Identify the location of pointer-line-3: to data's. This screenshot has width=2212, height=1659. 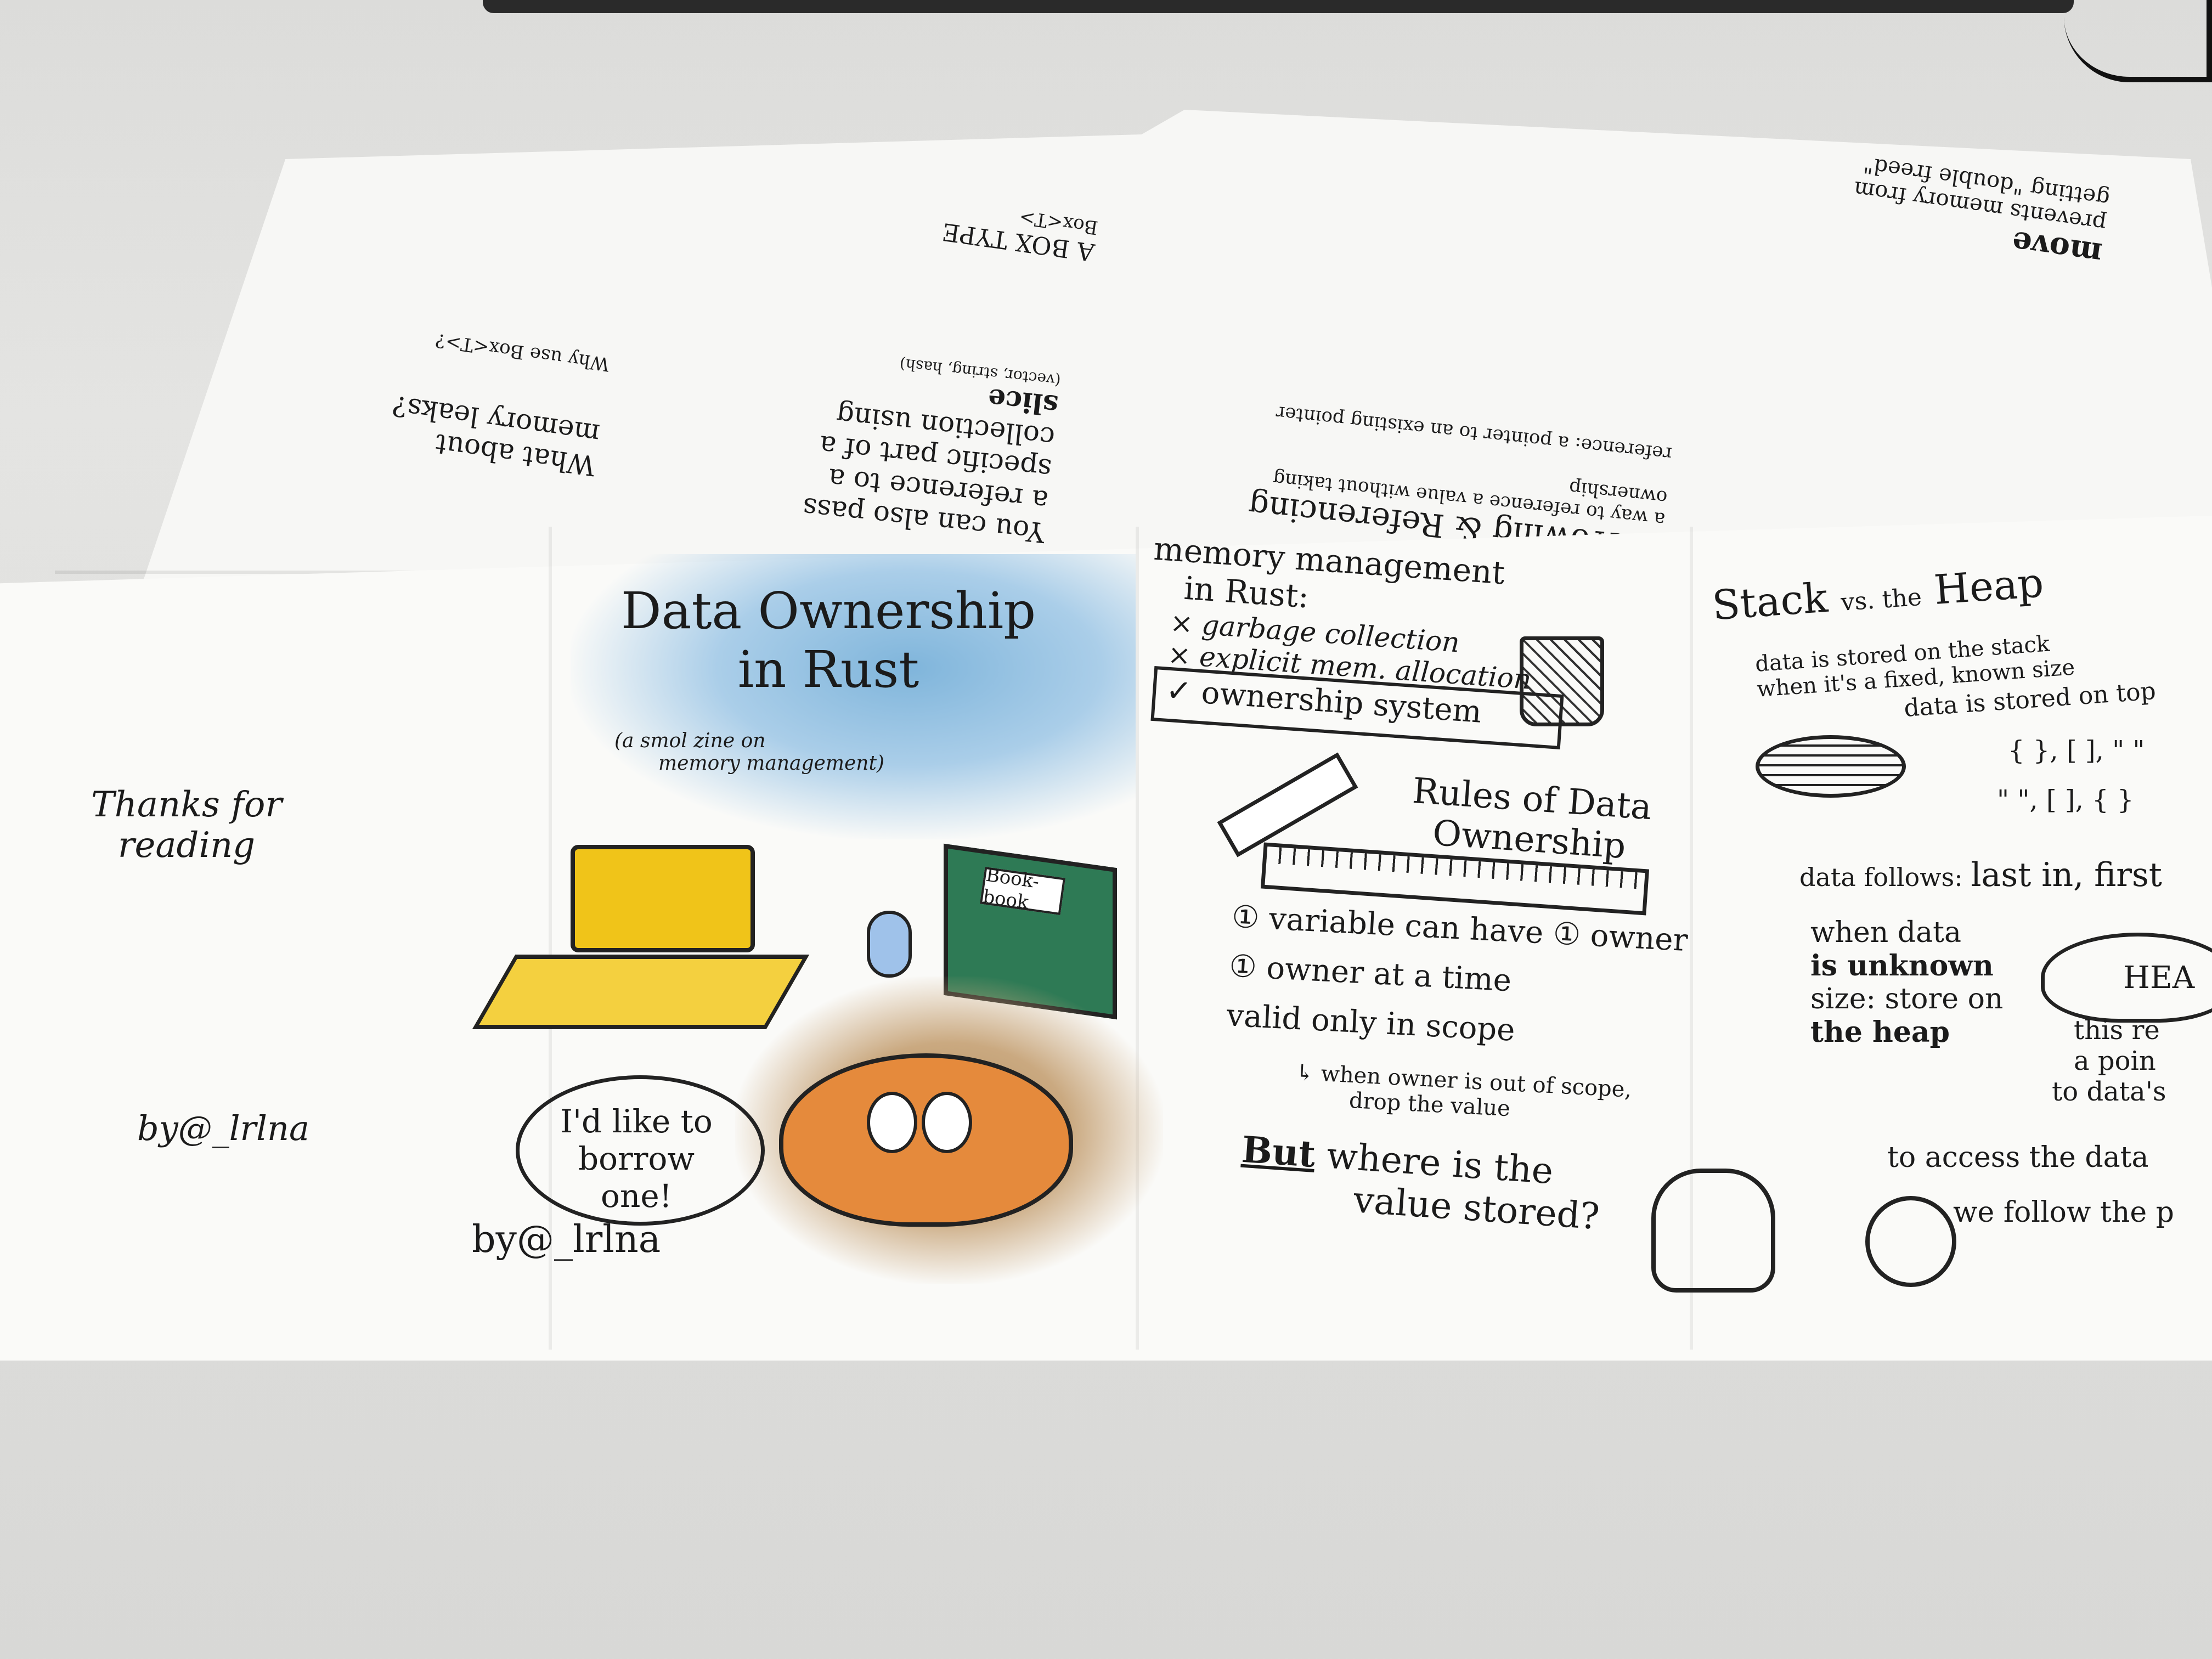
(2109, 1091).